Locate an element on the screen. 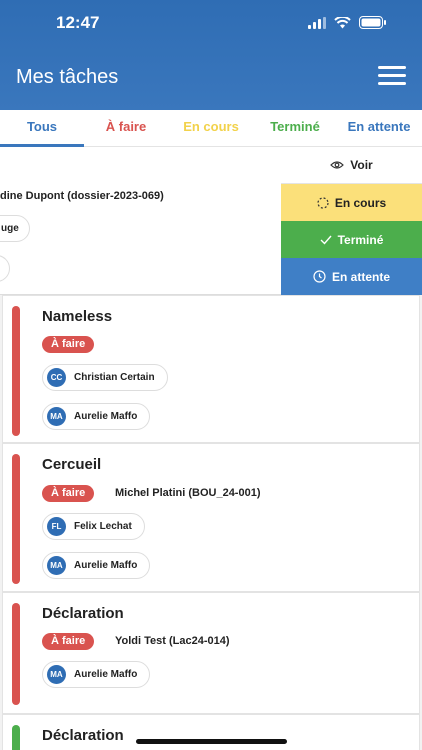 This screenshot has height=750, width=422. swipe-actions: Voir En cours Terminé En attente is located at coordinates (351, 221).